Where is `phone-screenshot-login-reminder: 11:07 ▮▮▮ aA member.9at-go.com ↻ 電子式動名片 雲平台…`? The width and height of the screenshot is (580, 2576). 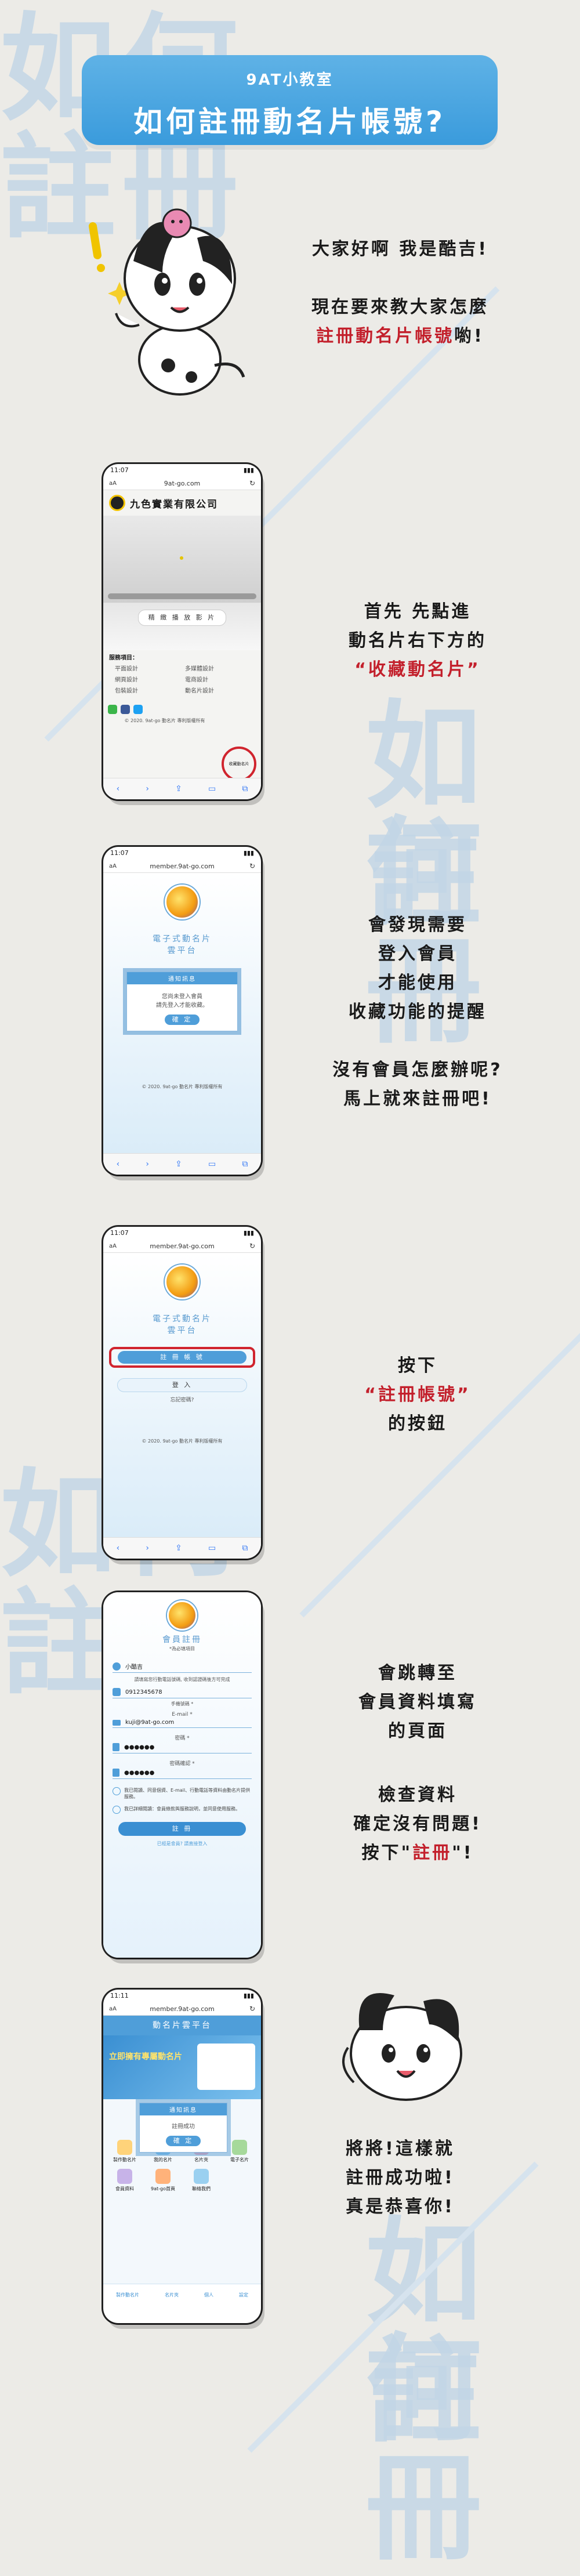 phone-screenshot-login-reminder: 11:07 ▮▮▮ aA member.9at-go.com ↻ 電子式動名片 雲平台… is located at coordinates (182, 1011).